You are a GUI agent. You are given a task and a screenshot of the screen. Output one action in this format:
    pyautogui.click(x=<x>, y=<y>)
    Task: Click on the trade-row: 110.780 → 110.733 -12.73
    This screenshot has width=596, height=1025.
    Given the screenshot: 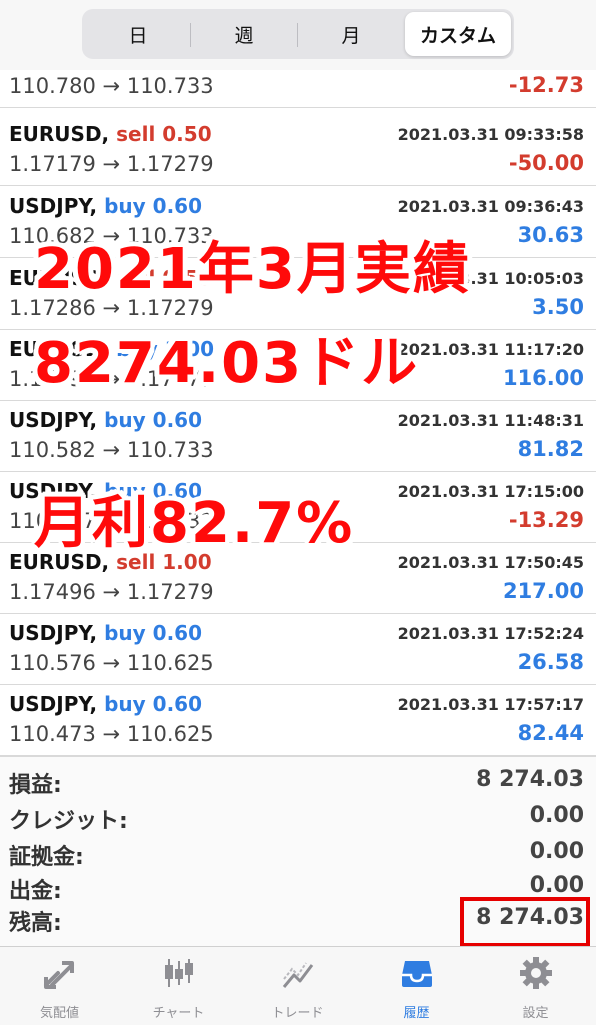 What is the action you would take?
    pyautogui.click(x=298, y=89)
    